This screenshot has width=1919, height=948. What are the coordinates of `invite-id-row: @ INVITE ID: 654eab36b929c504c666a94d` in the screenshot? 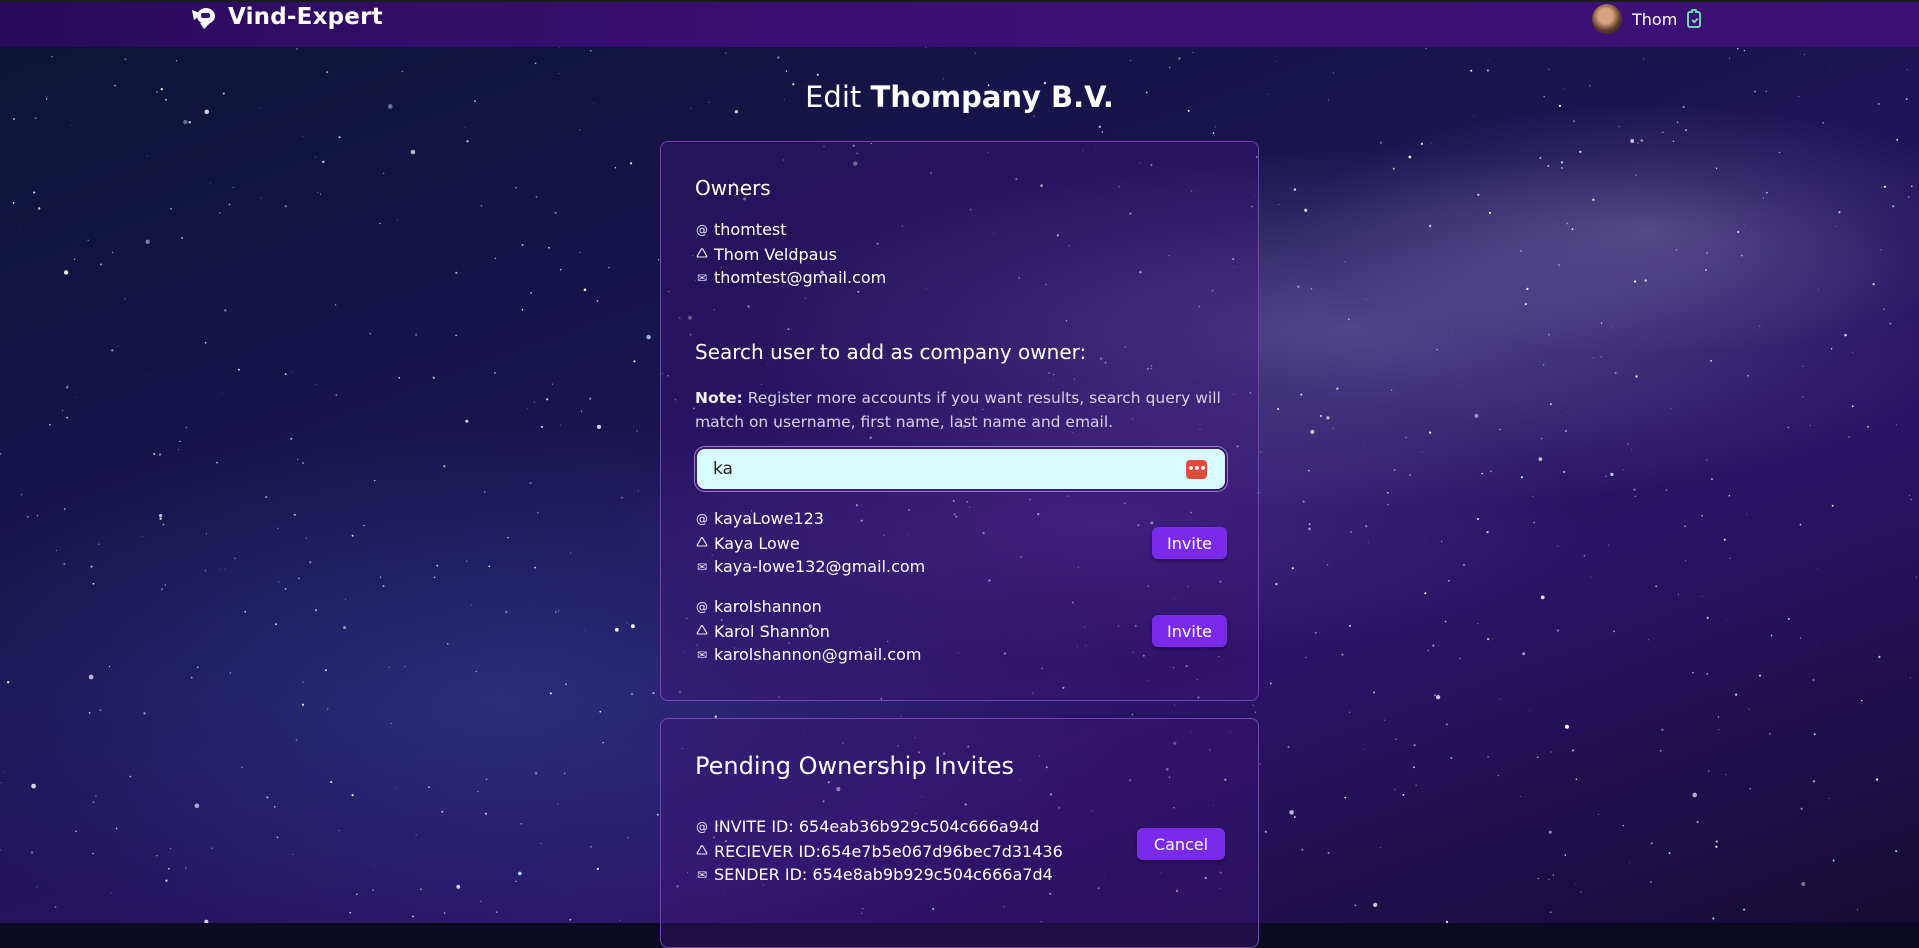 It's located at (867, 826).